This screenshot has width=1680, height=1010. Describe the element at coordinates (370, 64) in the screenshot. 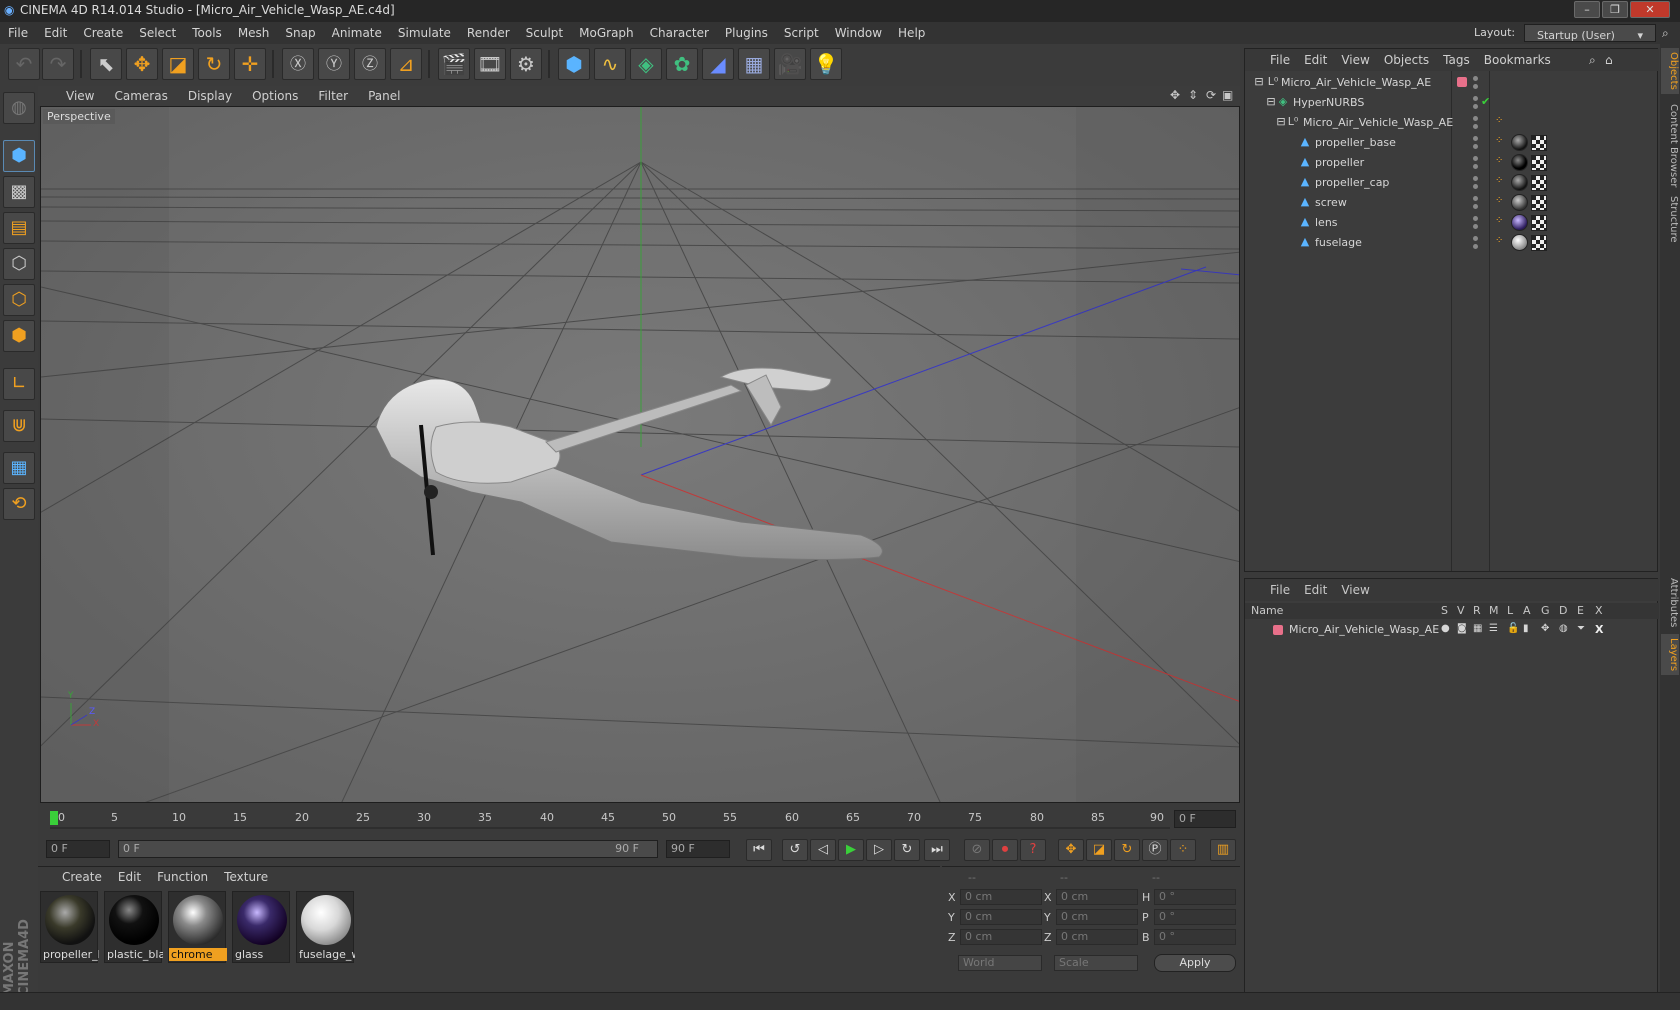

I see `z-axis-lock-button: Ⓩ` at that location.